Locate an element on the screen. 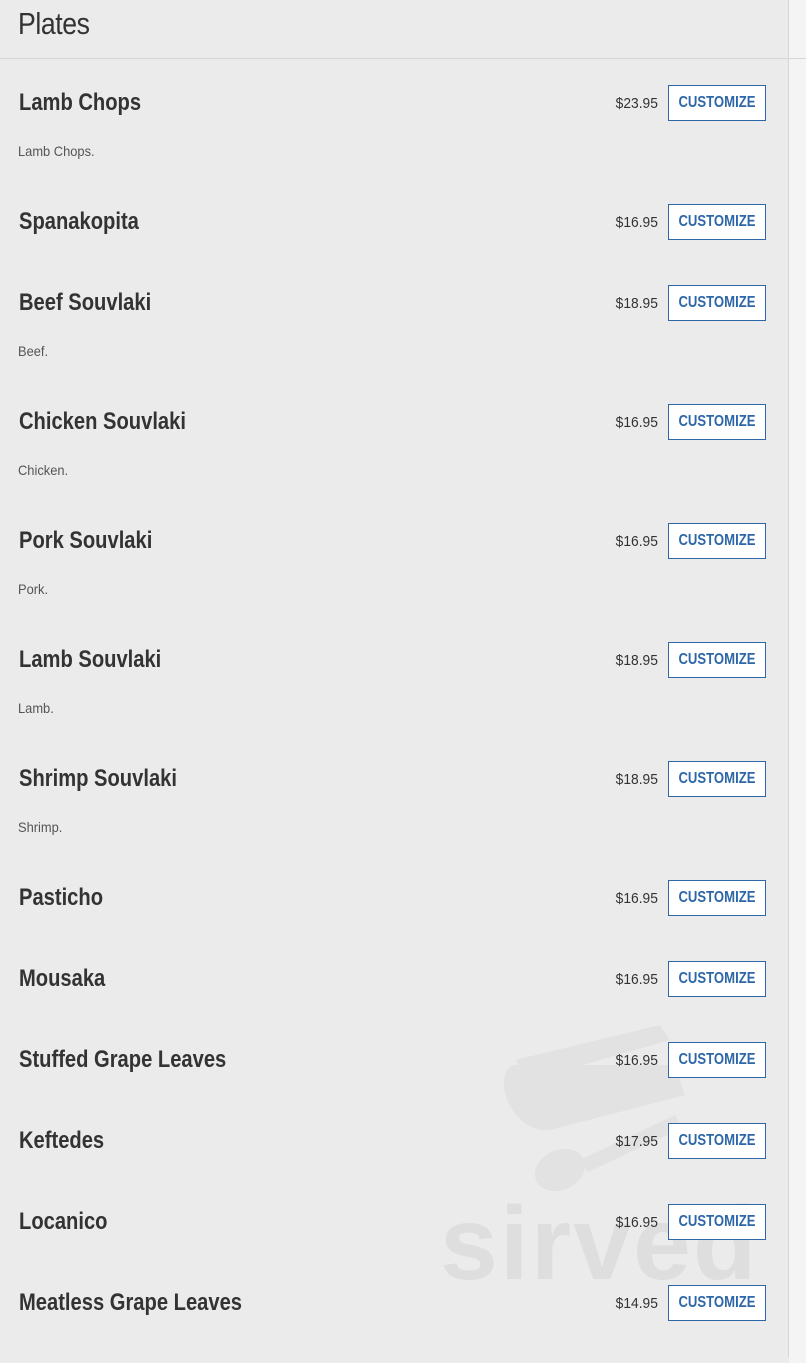  item-name: Shrimp Souvlaki is located at coordinates (98, 778).